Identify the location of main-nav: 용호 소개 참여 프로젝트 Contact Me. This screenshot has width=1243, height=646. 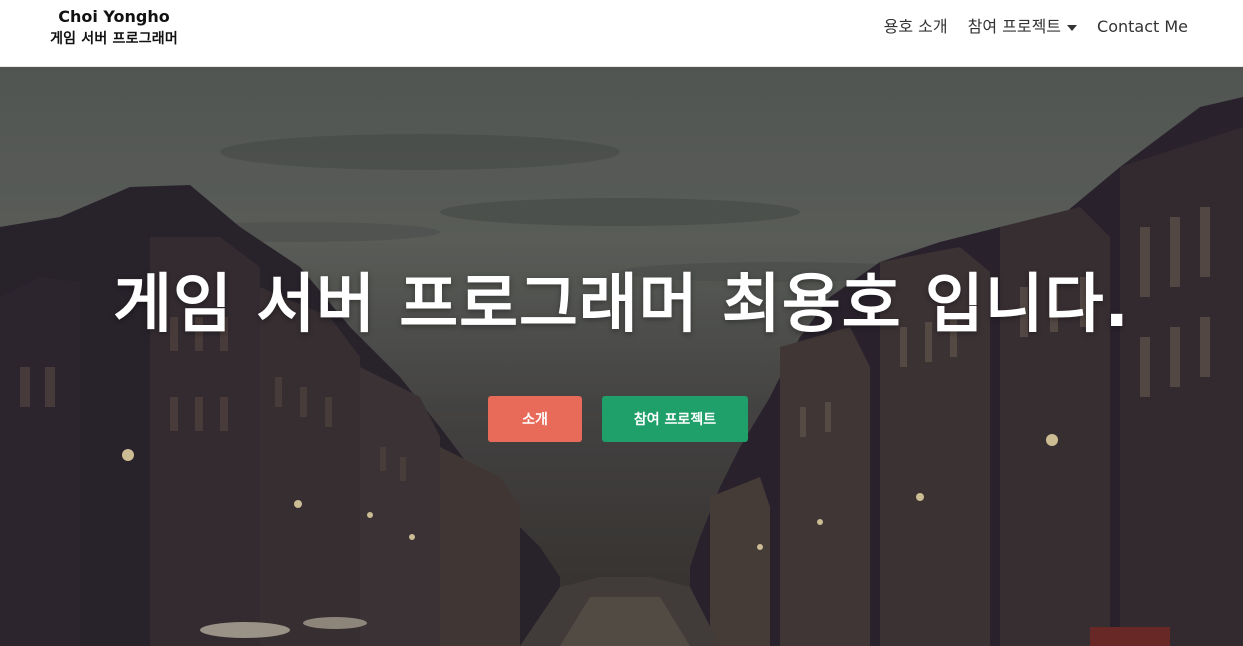
(1026, 27).